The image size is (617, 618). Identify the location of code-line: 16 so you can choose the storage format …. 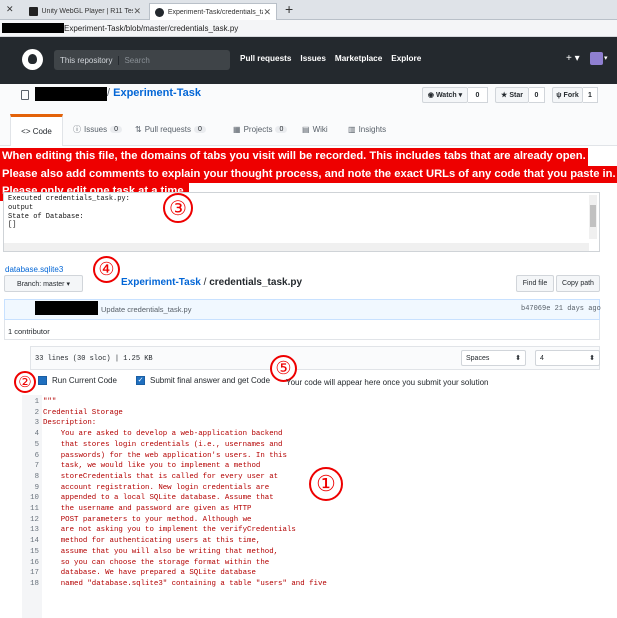
(319, 563).